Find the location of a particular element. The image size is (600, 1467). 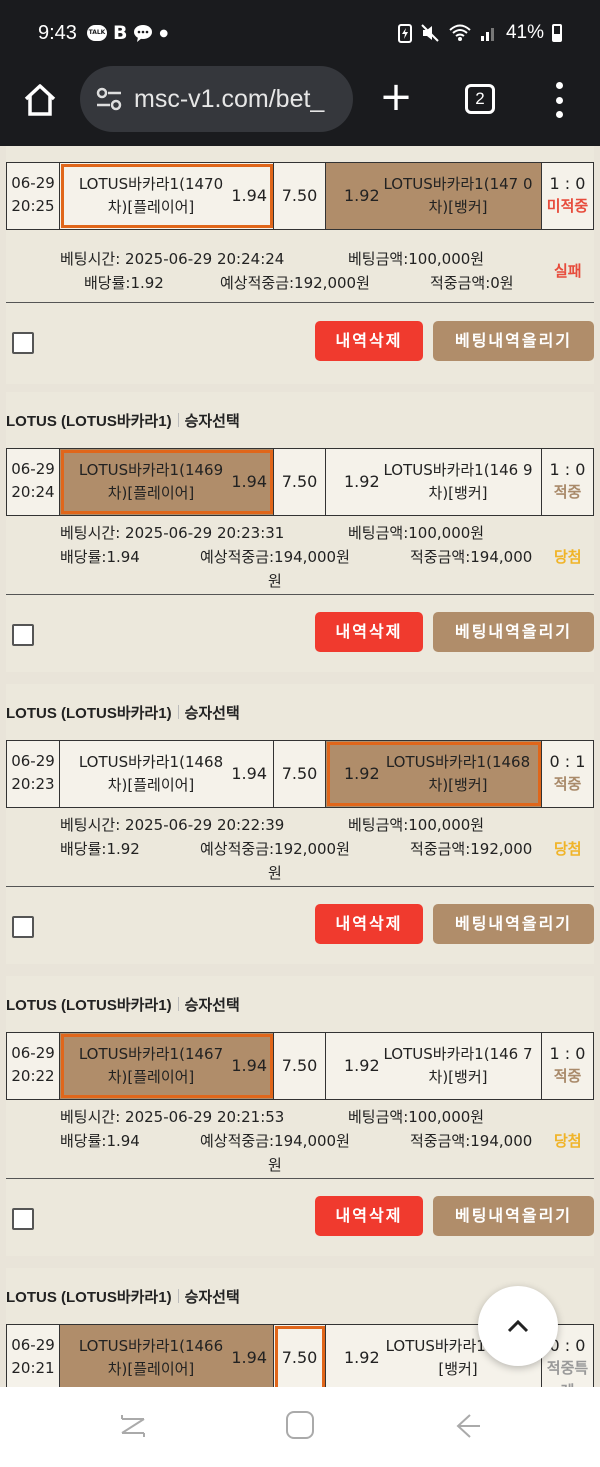

player-pick-button: LOTUS바카라1(1470 차)[플레이어] 1.94 is located at coordinates (167, 196).